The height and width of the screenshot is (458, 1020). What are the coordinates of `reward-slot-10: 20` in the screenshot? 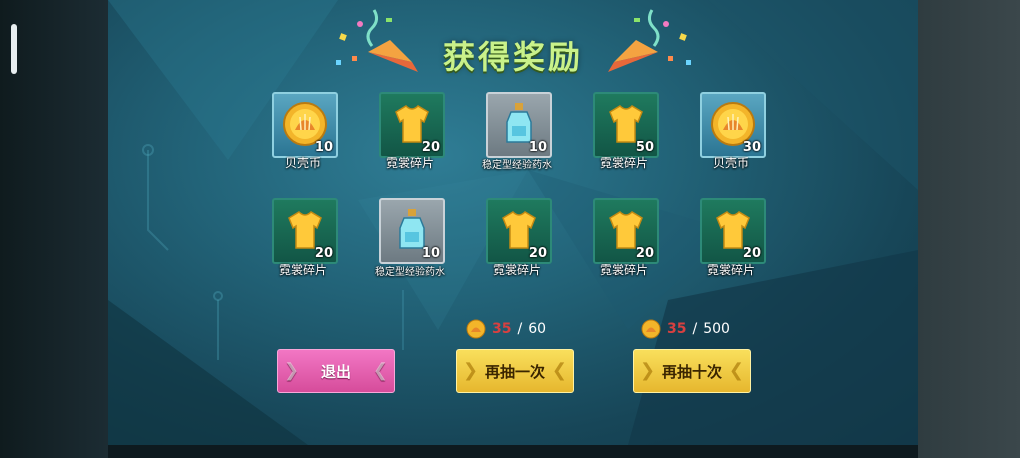 It's located at (733, 231).